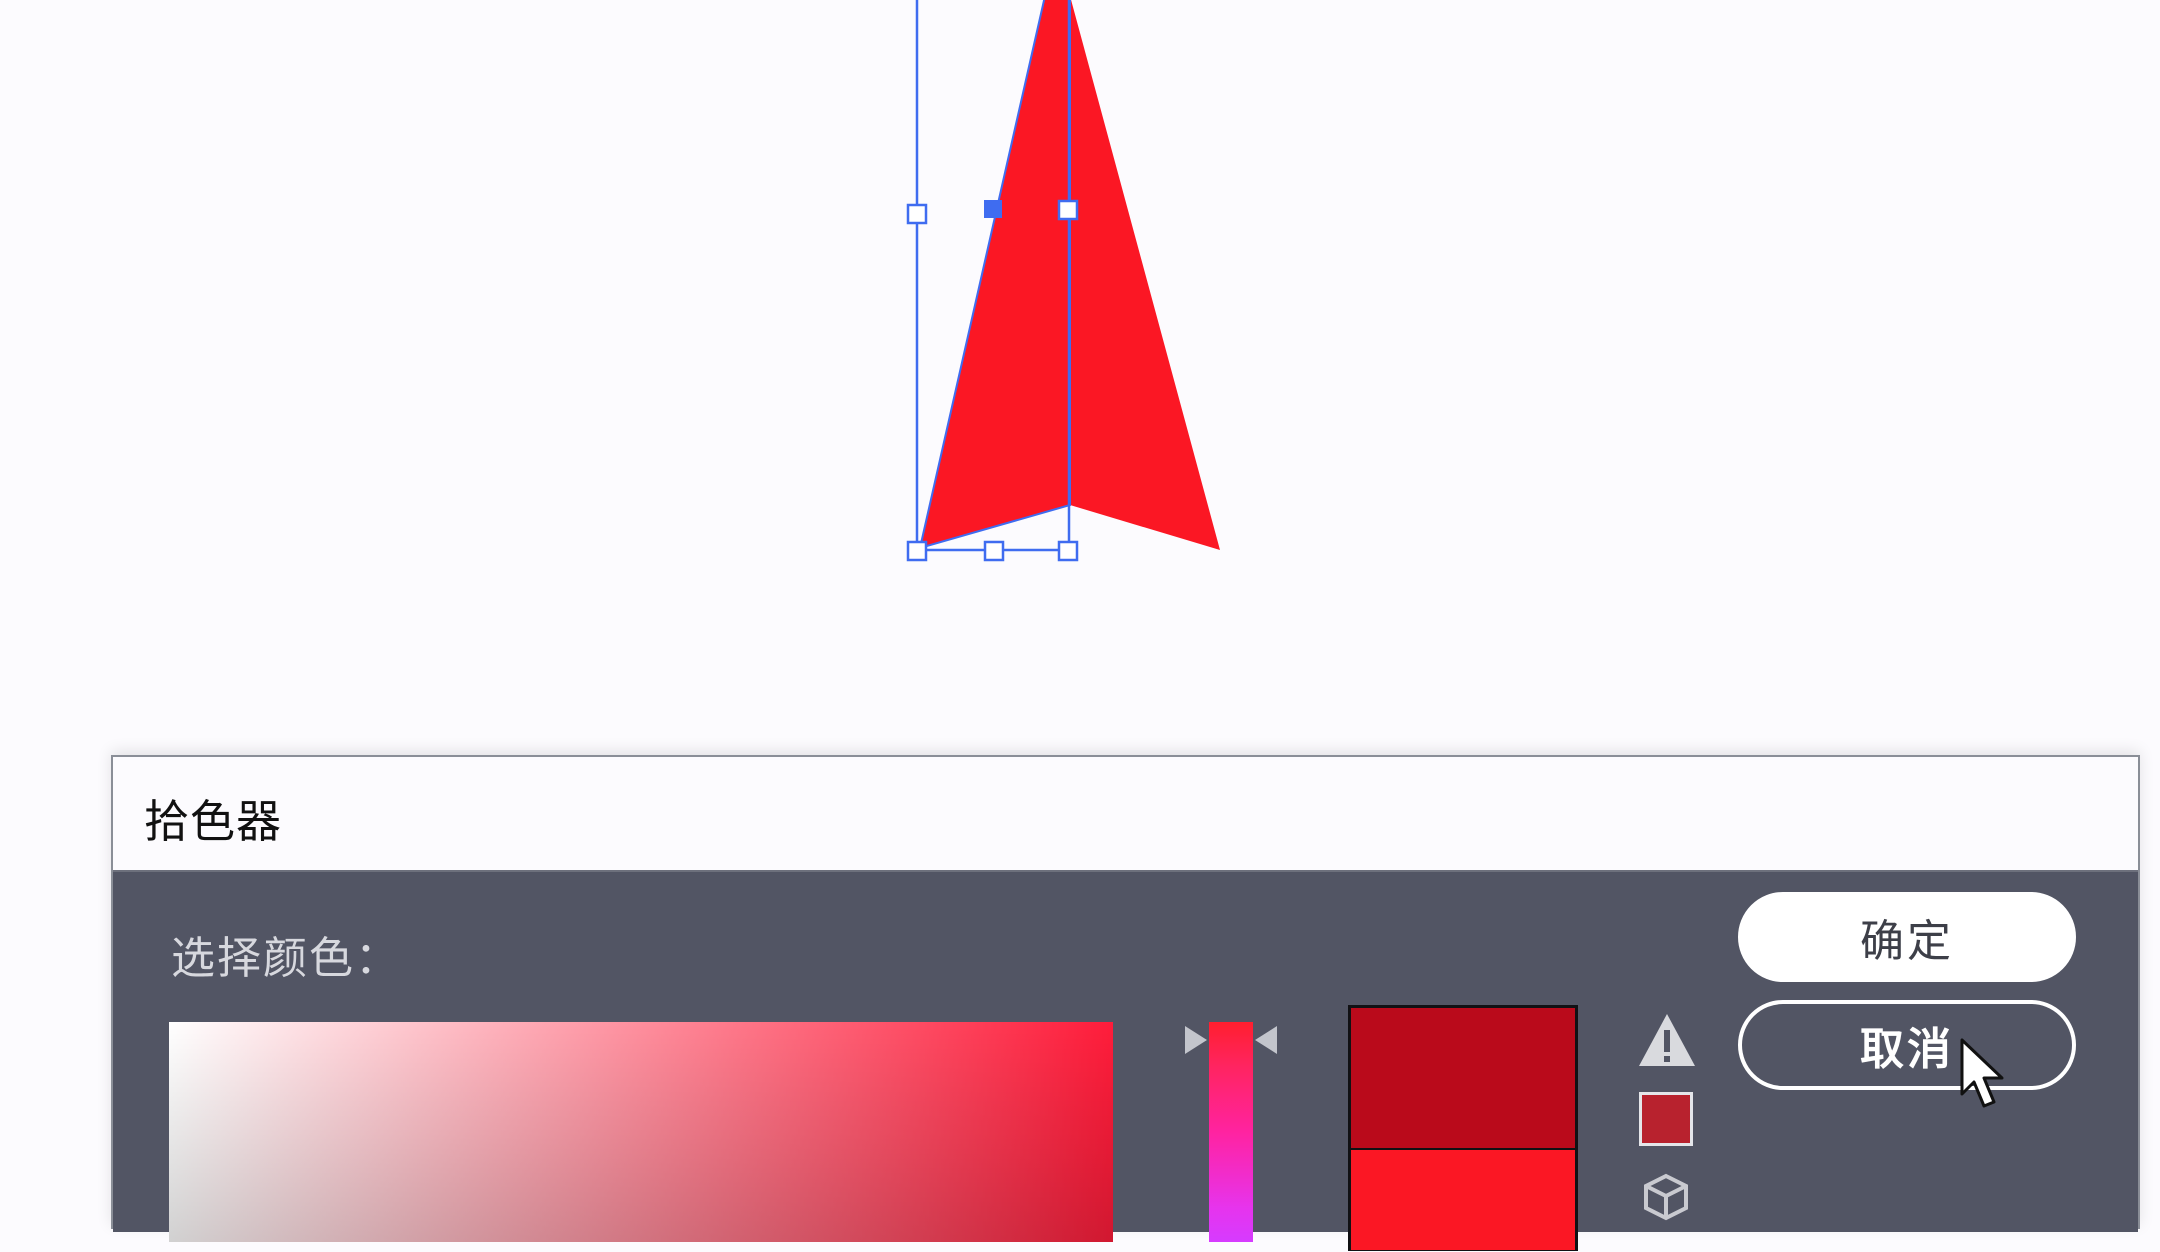 This screenshot has height=1252, width=2160. Describe the element at coordinates (1982, 1073) in the screenshot. I see `mouse-cursor-icon` at that location.